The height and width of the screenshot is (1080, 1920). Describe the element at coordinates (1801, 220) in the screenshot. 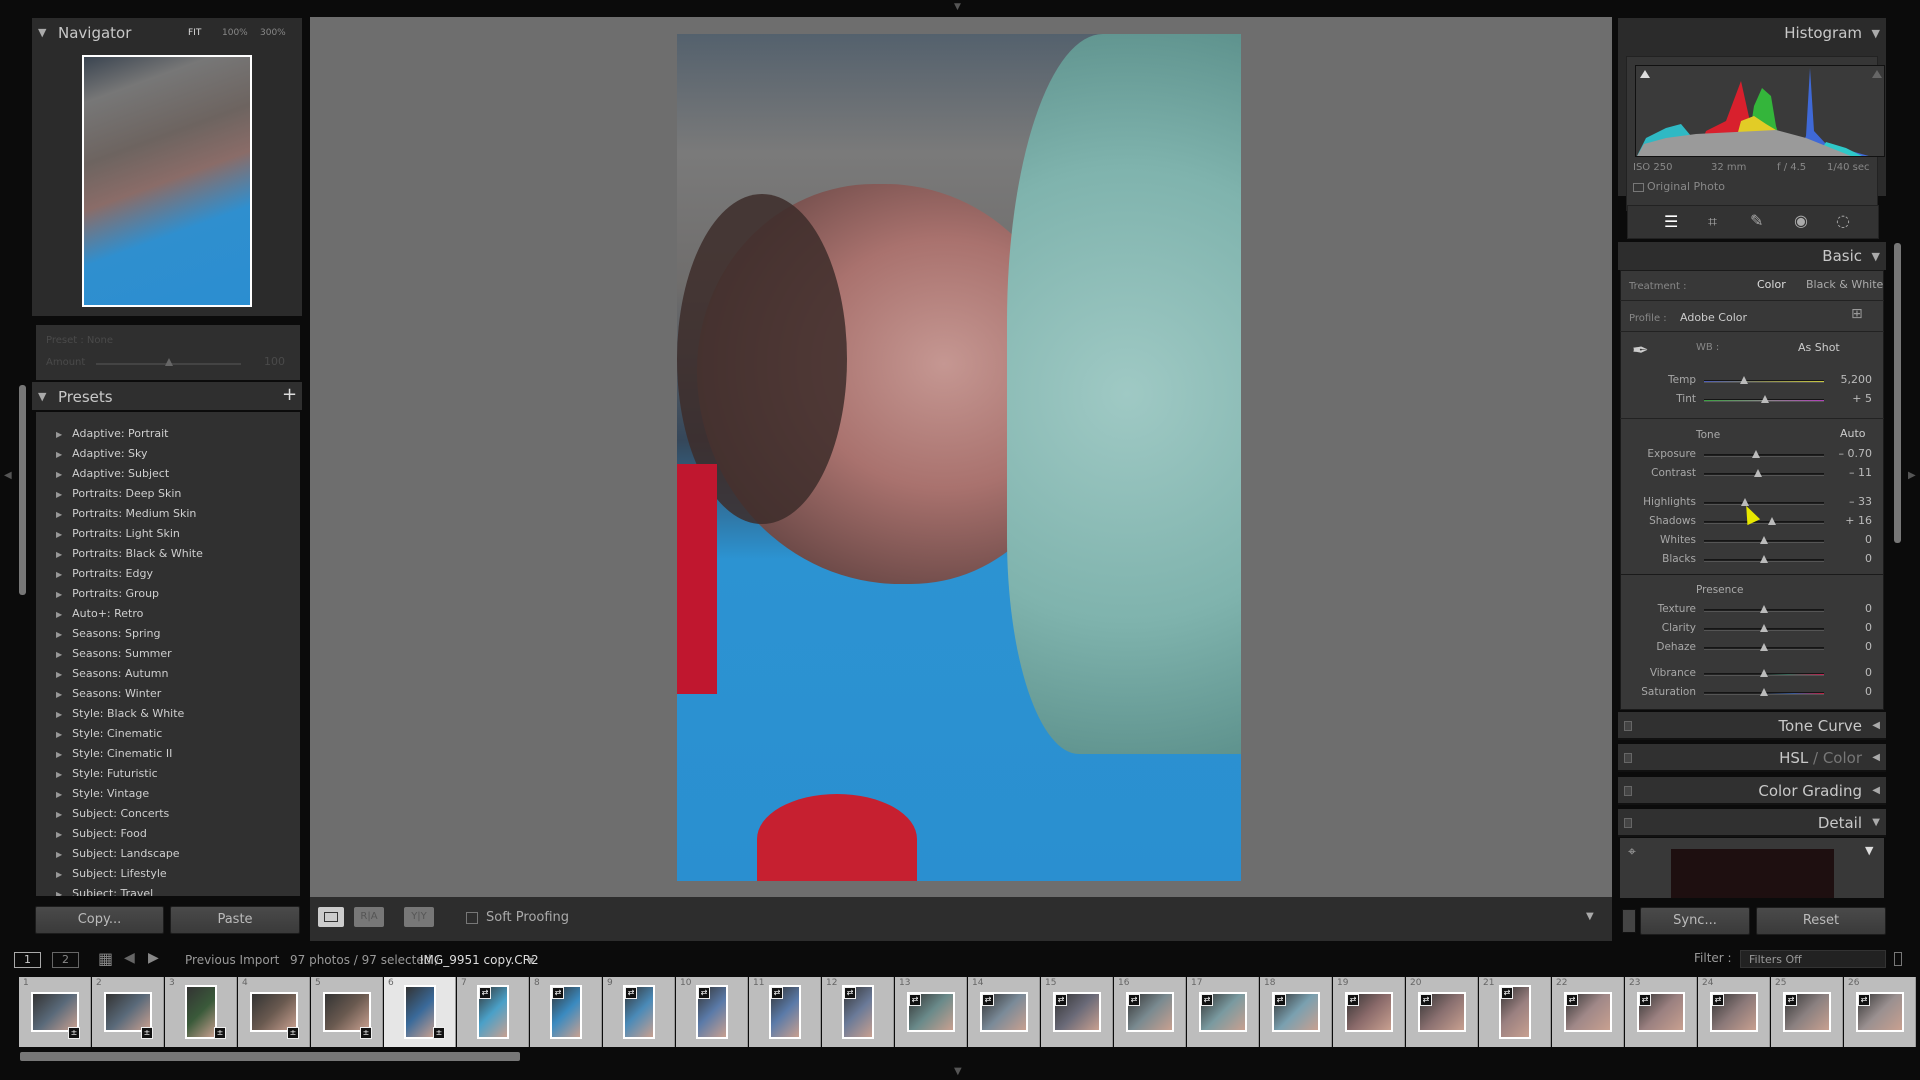

I see `redeye-icon: ◉` at that location.